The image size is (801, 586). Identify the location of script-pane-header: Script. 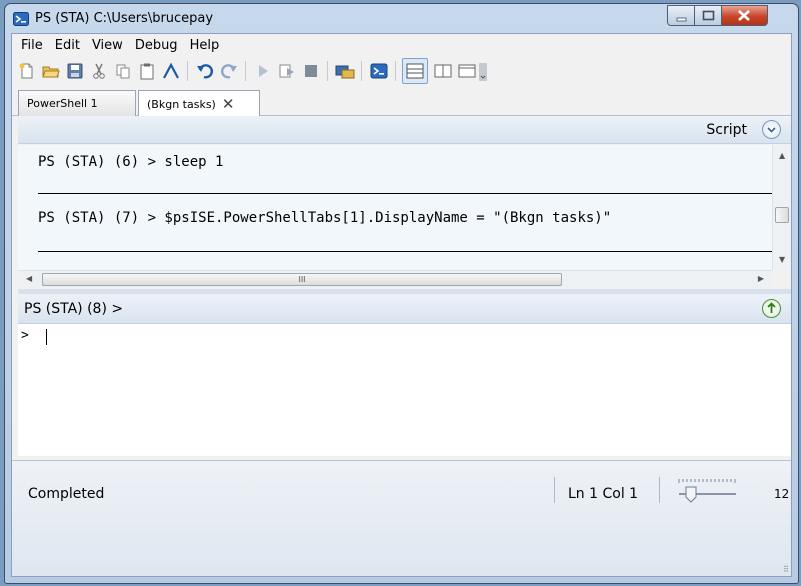
(404, 130).